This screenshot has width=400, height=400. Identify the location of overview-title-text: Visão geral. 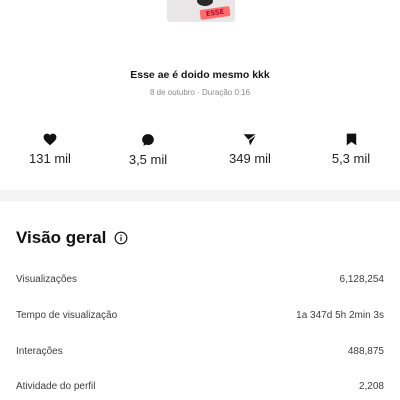
(61, 237).